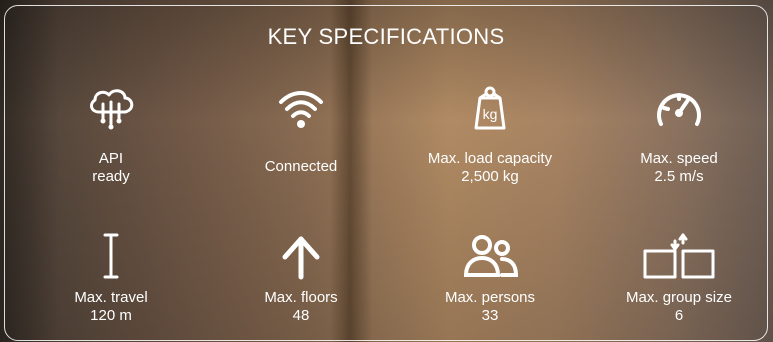 This screenshot has width=773, height=342. Describe the element at coordinates (301, 109) in the screenshot. I see `wifi-icon` at that location.